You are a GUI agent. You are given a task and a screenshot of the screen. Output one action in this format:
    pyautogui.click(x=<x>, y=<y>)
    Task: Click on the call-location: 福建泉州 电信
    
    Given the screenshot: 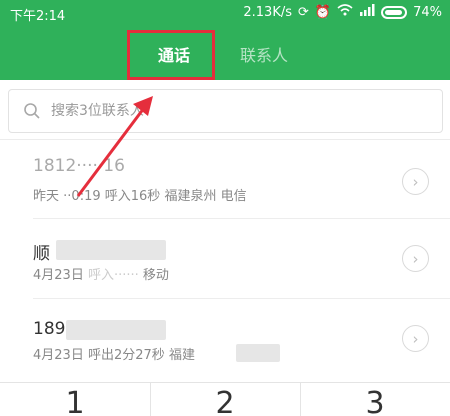 What is the action you would take?
    pyautogui.click(x=205, y=196)
    